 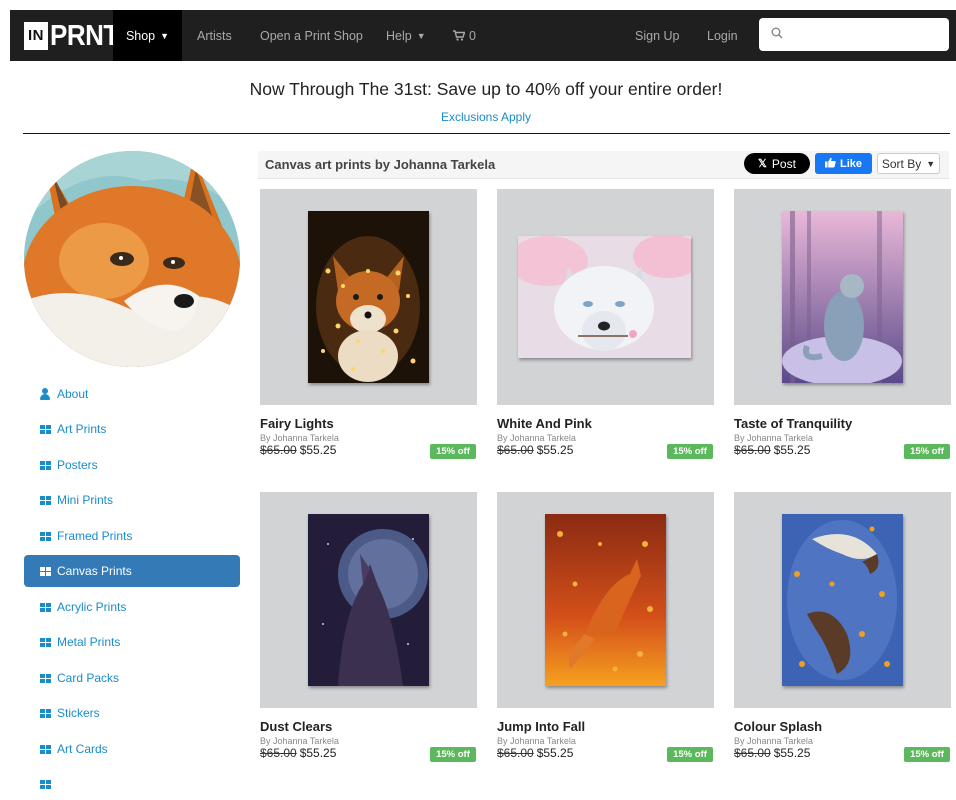 What do you see at coordinates (45, 394) in the screenshot?
I see `user-icon` at bounding box center [45, 394].